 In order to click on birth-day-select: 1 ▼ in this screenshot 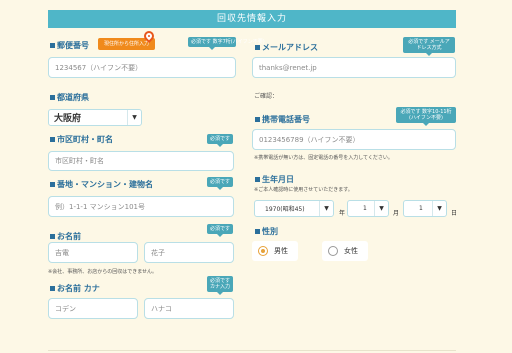, I will do `click(425, 208)`.